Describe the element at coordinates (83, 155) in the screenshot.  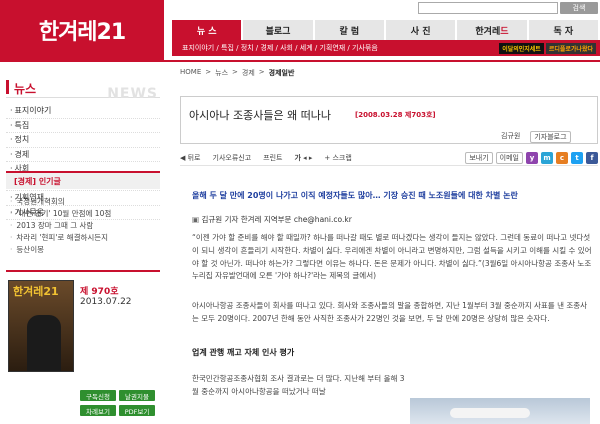
I see `sidebar-item-economy: 경제` at that location.